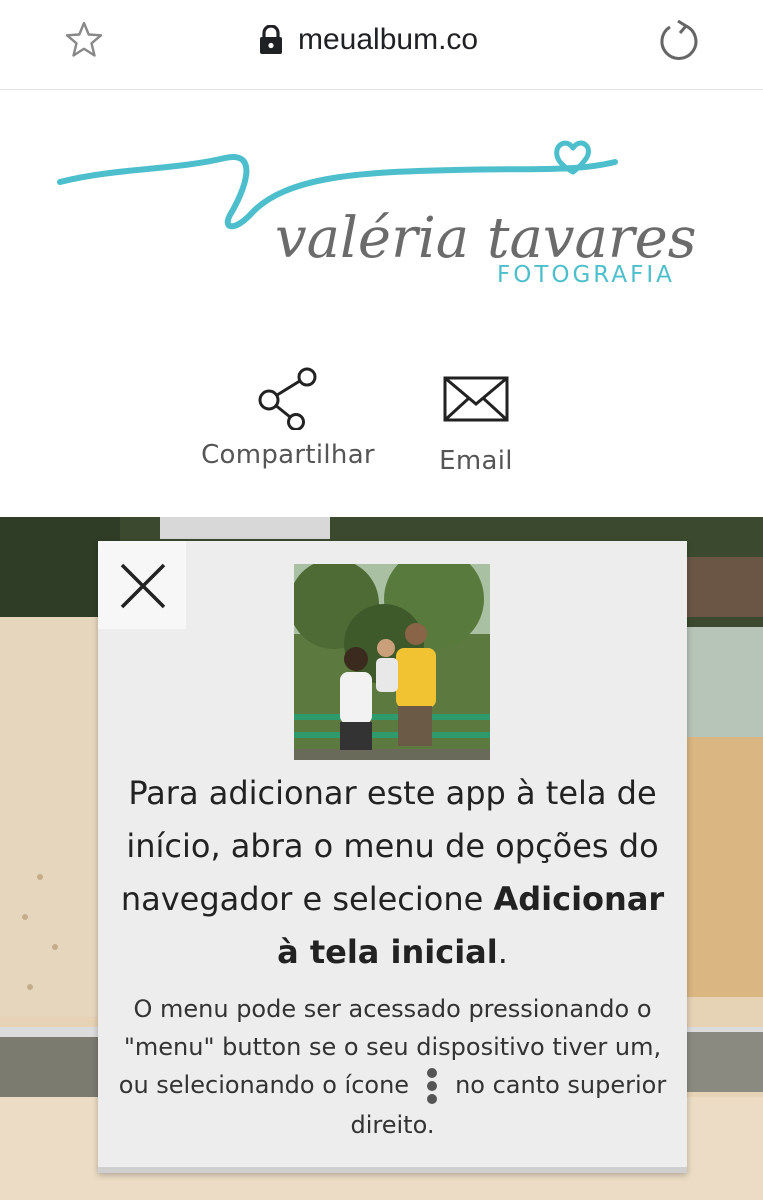 The image size is (763, 1200). What do you see at coordinates (476, 399) in the screenshot?
I see `email-icon` at bounding box center [476, 399].